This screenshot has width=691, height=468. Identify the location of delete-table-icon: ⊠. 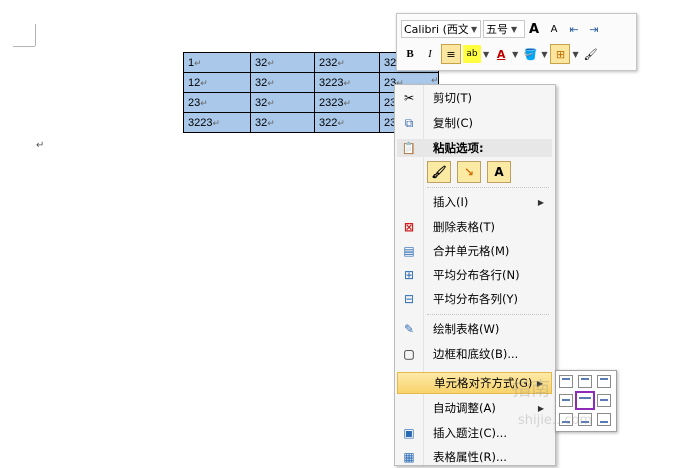
(409, 227).